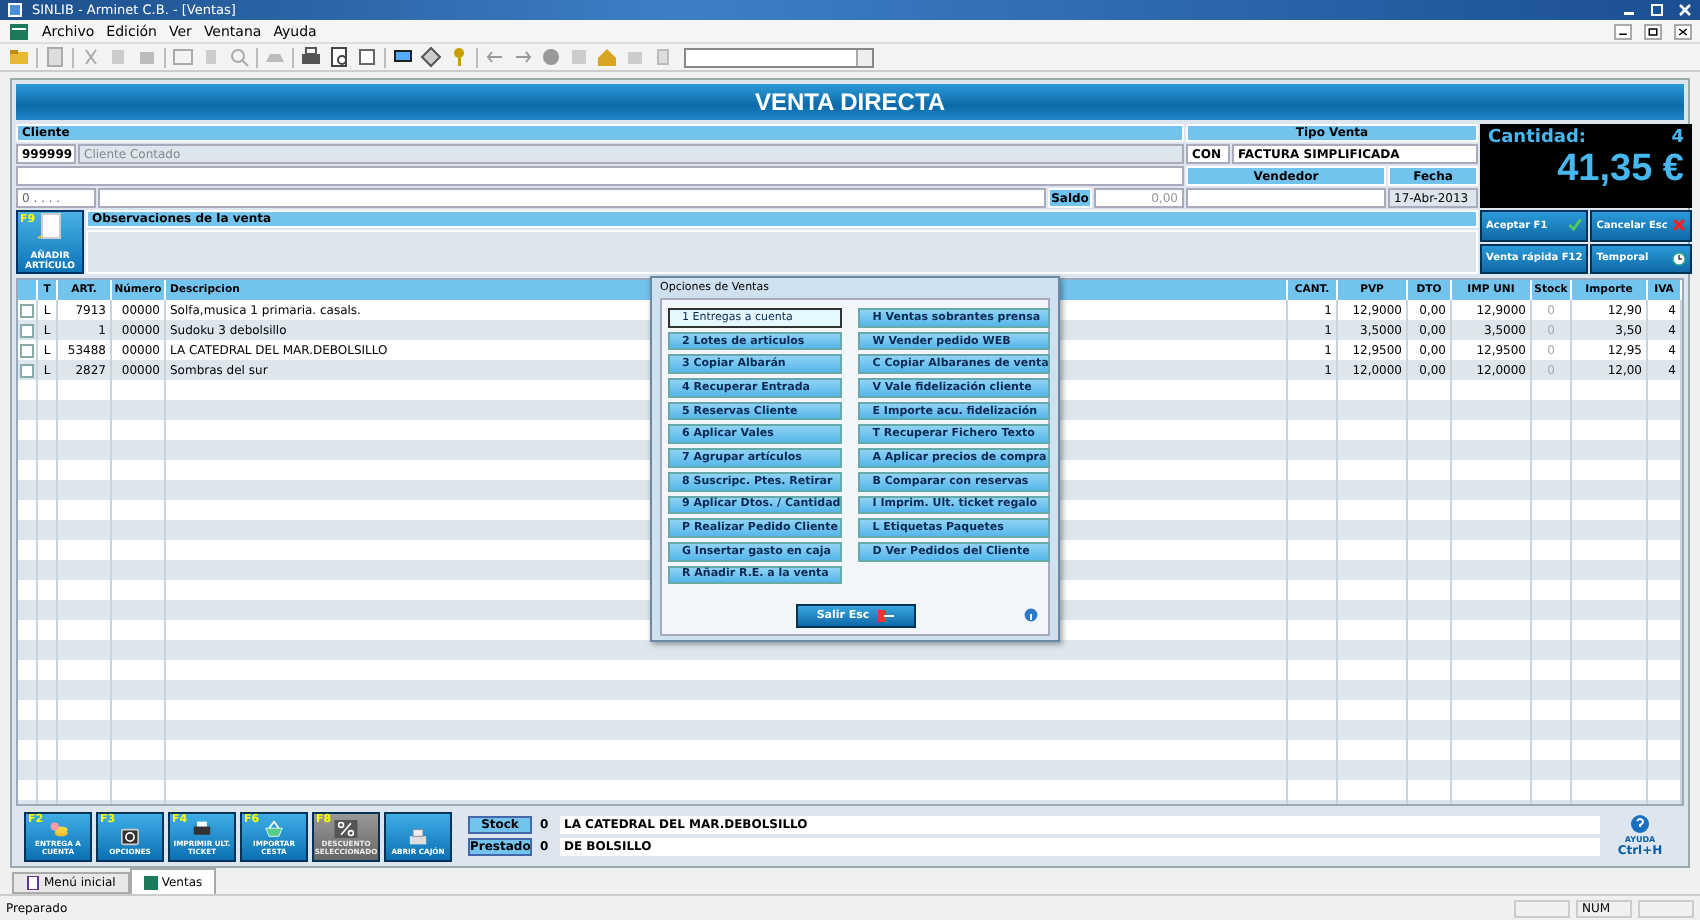 The height and width of the screenshot is (920, 1700). Describe the element at coordinates (19, 31) in the screenshot. I see `app-menu-icon` at that location.